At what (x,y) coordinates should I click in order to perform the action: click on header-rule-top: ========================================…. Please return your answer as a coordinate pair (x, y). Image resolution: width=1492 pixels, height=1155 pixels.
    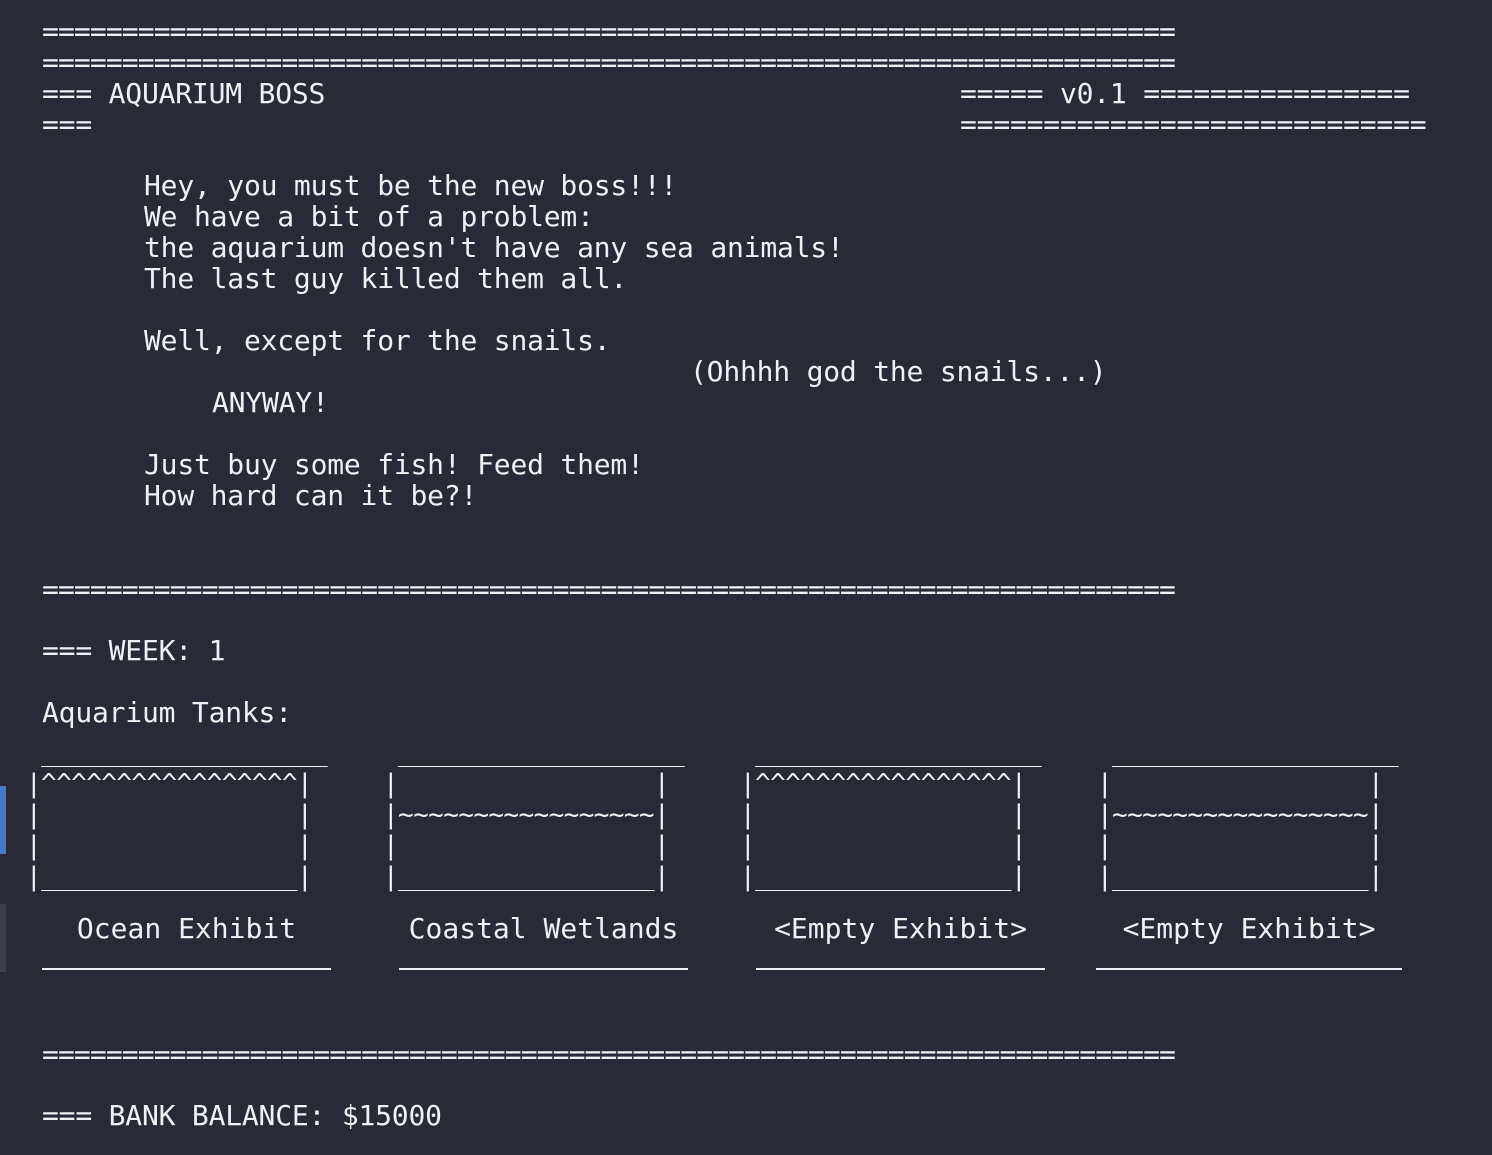
    Looking at the image, I should click on (609, 31).